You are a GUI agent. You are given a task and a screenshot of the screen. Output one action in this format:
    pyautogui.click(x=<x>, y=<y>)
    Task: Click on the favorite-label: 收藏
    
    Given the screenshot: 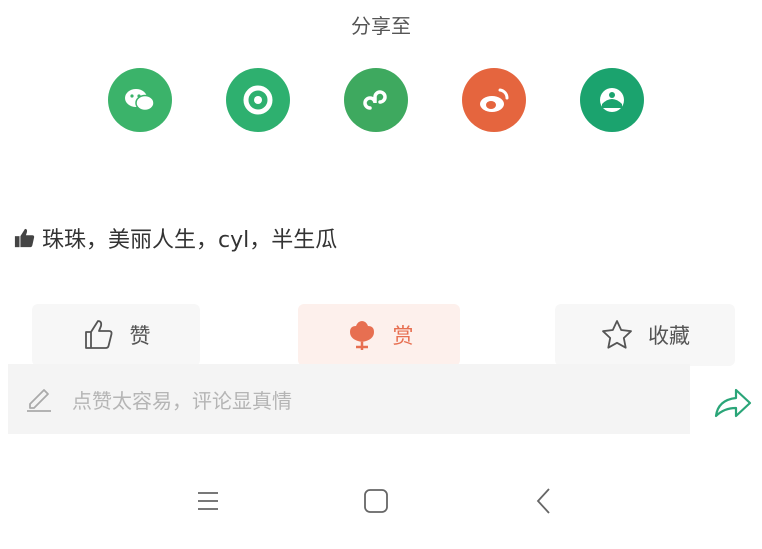 What is the action you would take?
    pyautogui.click(x=669, y=336)
    